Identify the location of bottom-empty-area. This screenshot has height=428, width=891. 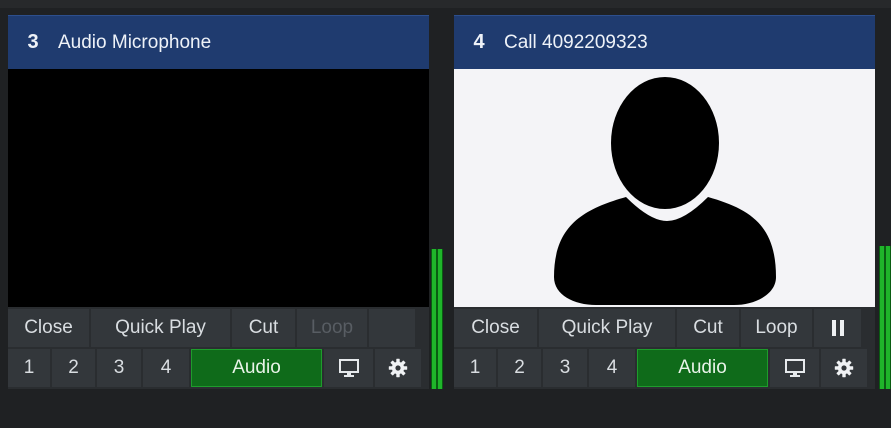
(445, 410).